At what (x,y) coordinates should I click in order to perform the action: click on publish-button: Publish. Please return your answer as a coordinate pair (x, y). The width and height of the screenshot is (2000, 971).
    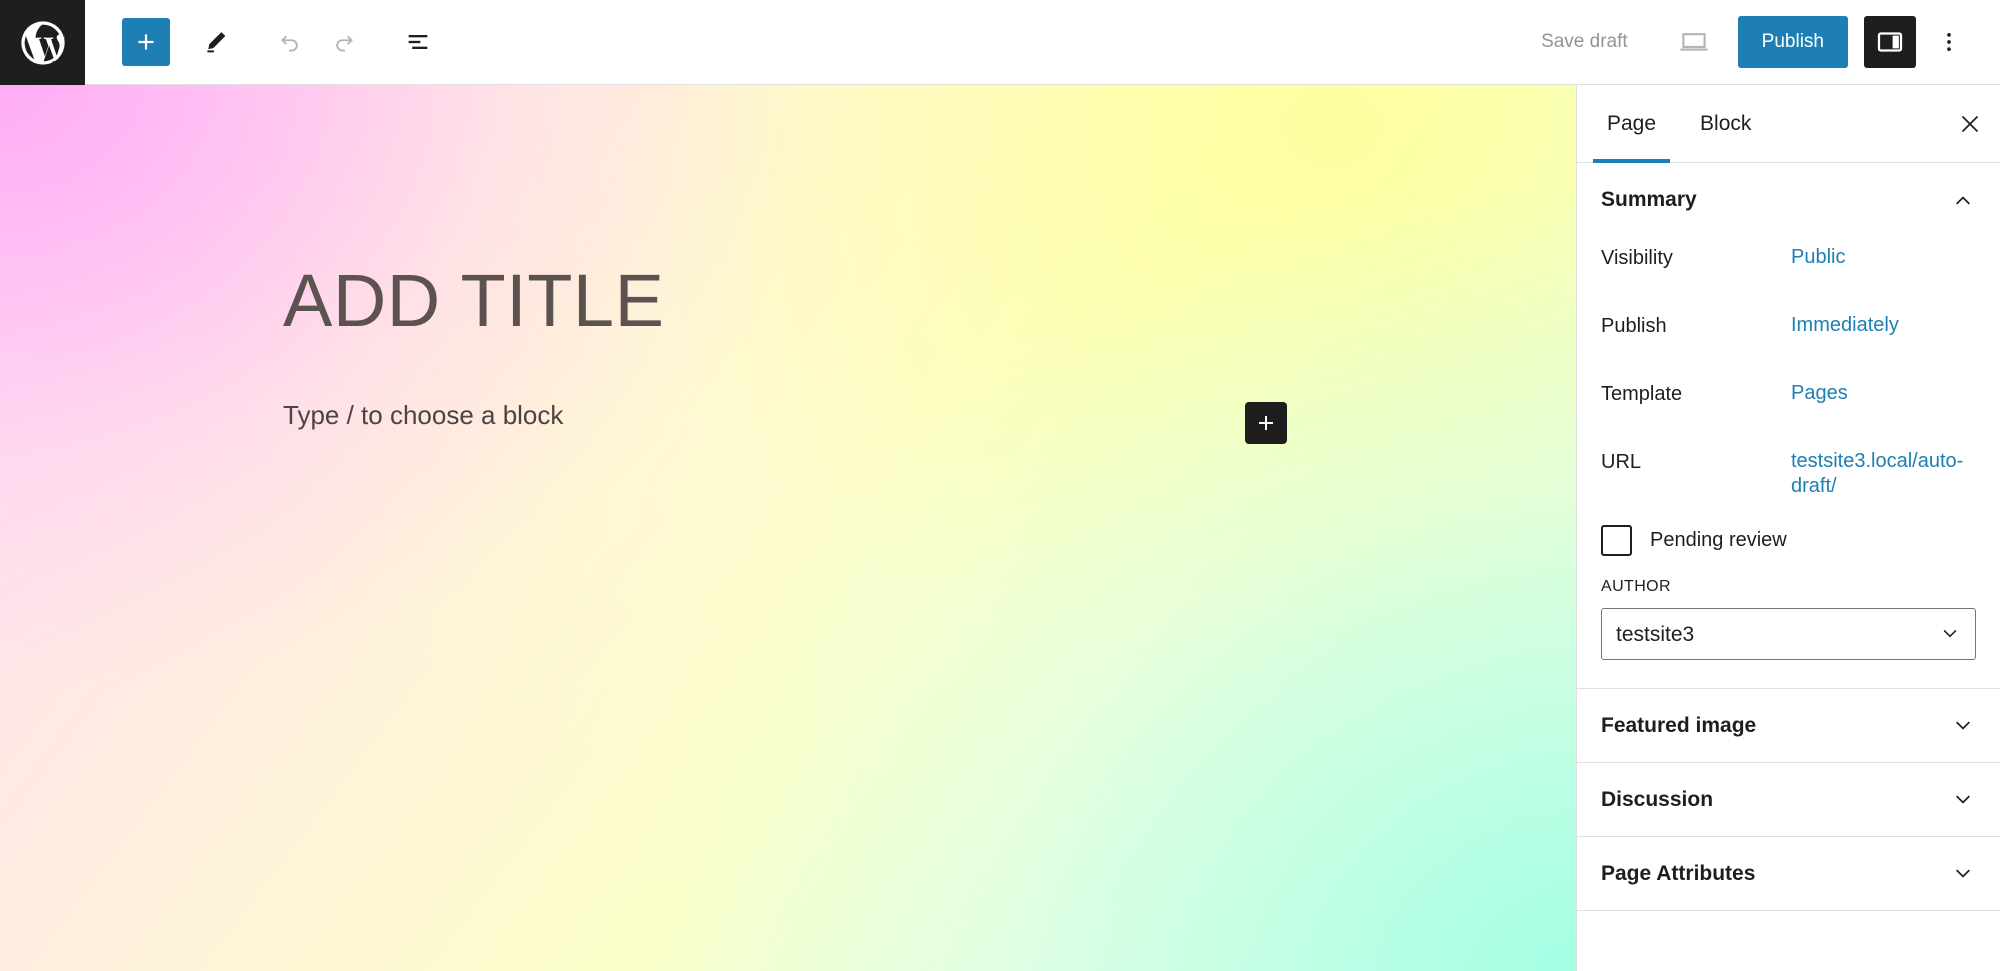
    Looking at the image, I should click on (1792, 42).